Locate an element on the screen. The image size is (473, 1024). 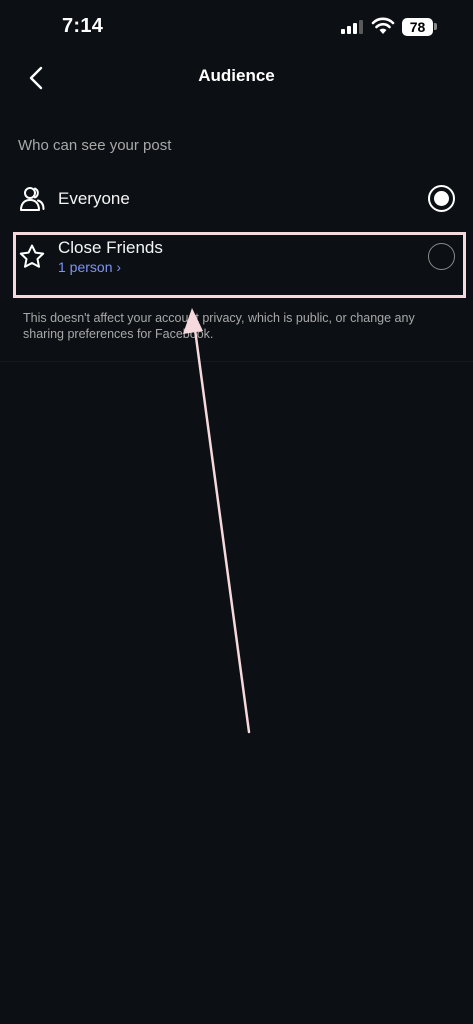
status-bar: 7:14 78 is located at coordinates (236, 28).